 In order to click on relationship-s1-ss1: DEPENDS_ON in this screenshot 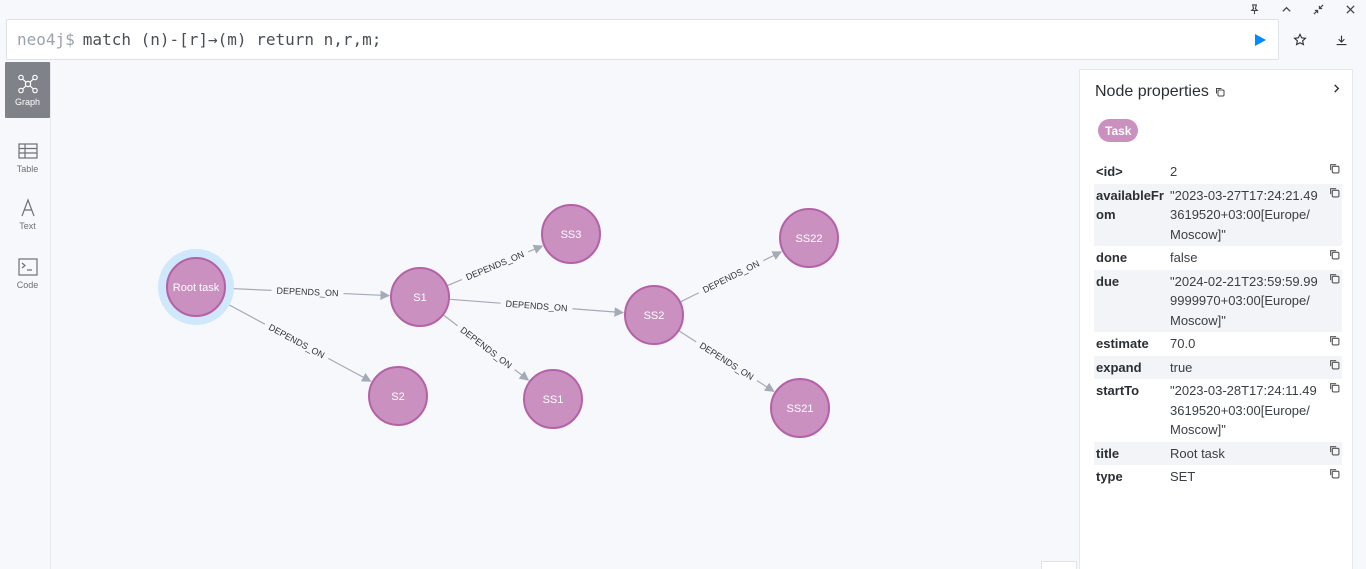, I will do `click(486, 347)`.